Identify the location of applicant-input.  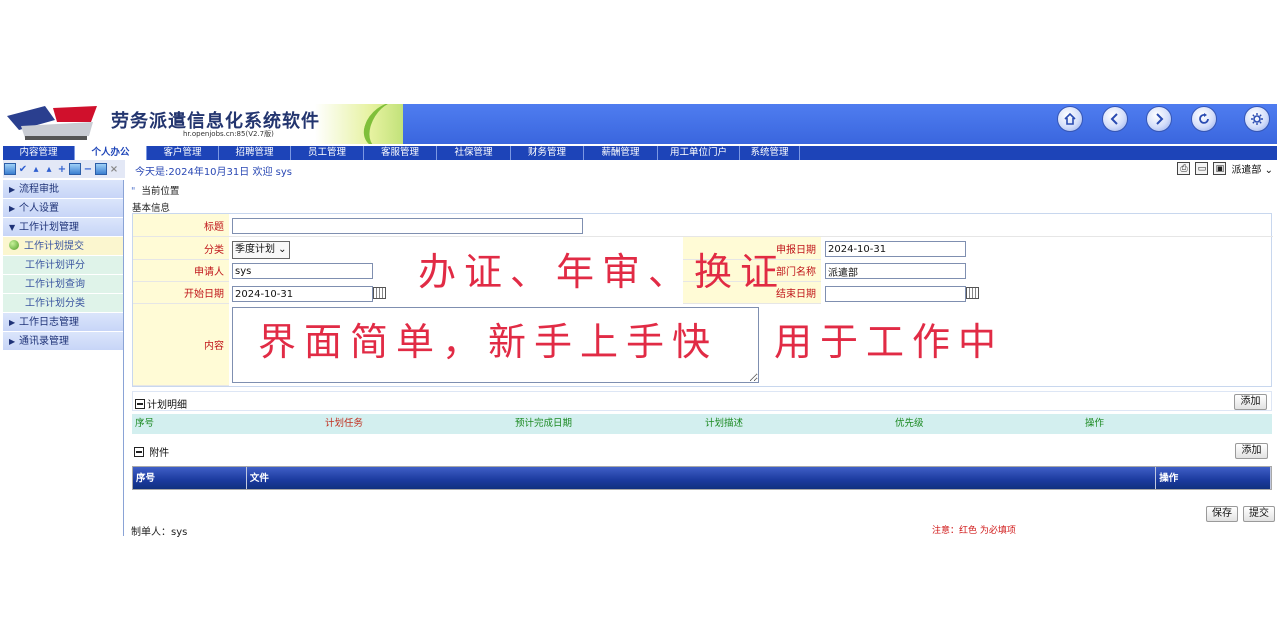
(302, 271).